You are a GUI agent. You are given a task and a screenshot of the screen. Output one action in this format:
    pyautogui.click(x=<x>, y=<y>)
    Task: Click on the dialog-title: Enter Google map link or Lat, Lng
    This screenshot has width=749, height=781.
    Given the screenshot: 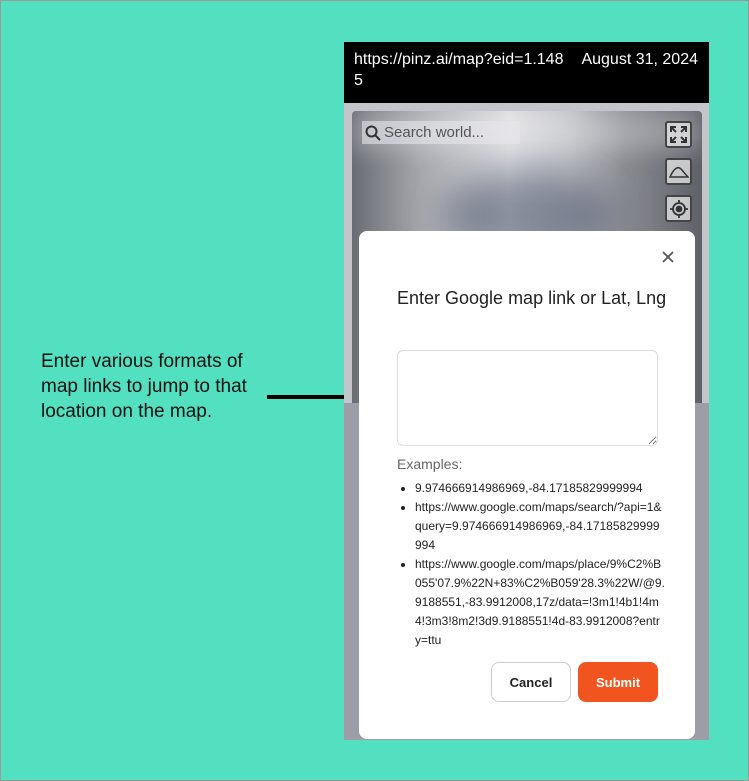 What is the action you would take?
    pyautogui.click(x=532, y=298)
    